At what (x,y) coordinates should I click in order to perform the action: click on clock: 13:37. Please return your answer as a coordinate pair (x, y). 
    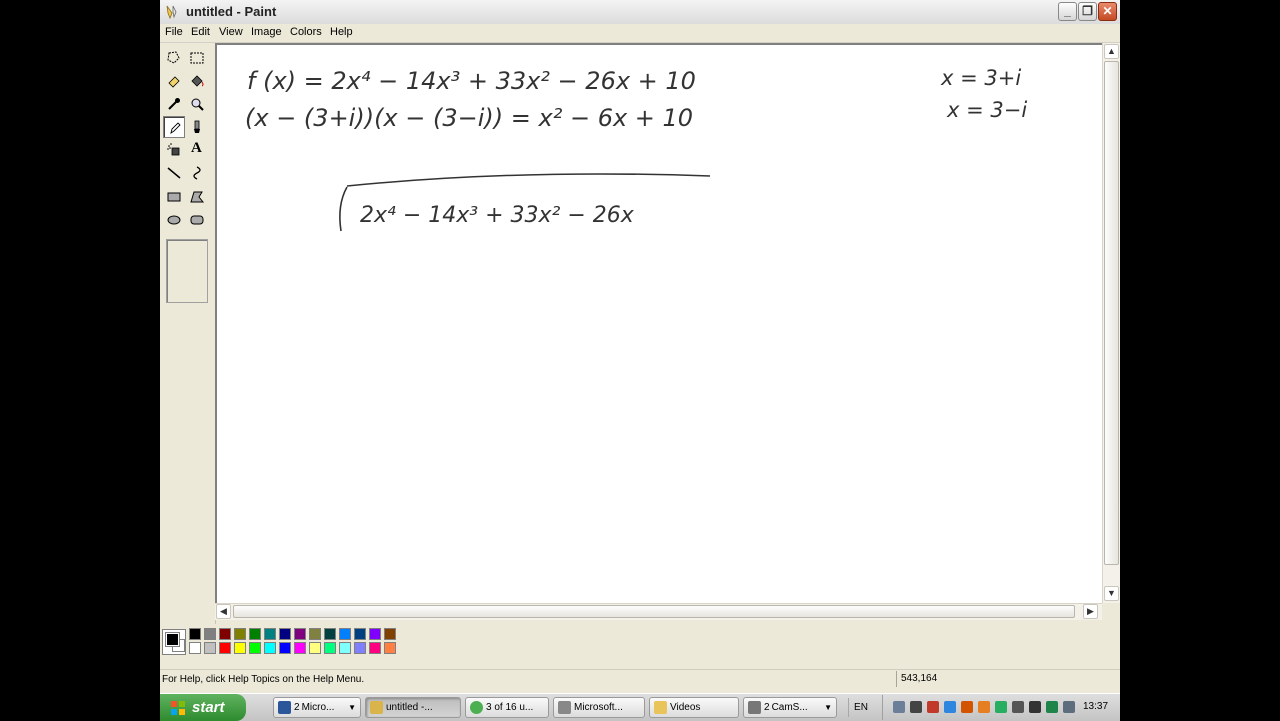
    Looking at the image, I should click on (1095, 706).